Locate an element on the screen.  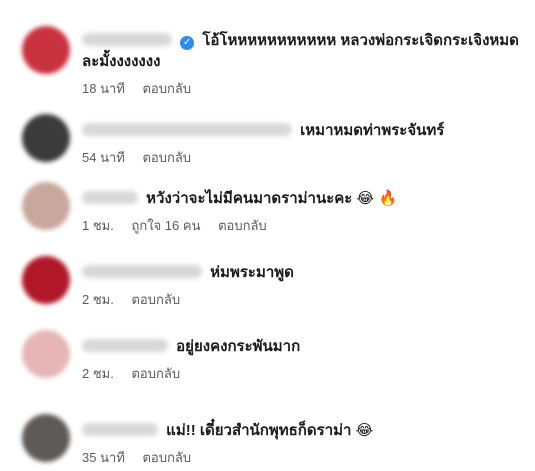
comment-text: ห่มพระมาพูด is located at coordinates (304, 272).